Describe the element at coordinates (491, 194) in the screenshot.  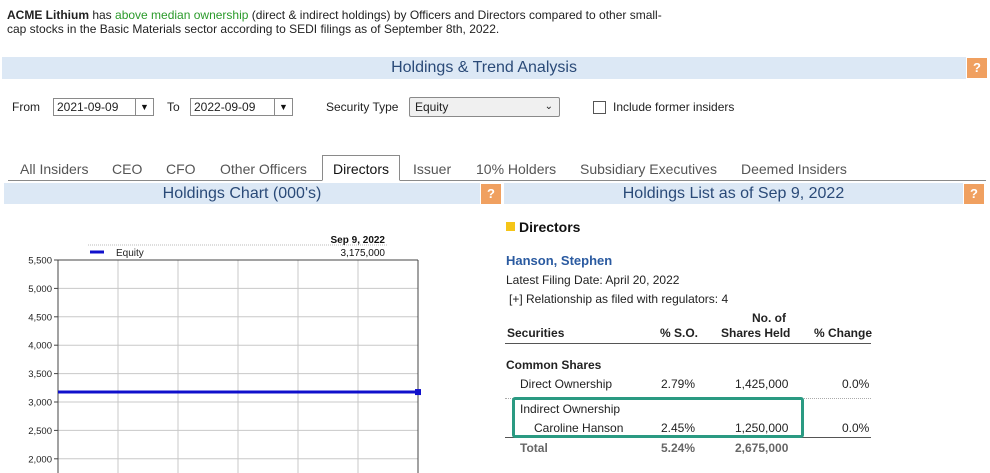
I see `chart-help-icon: ?` at that location.